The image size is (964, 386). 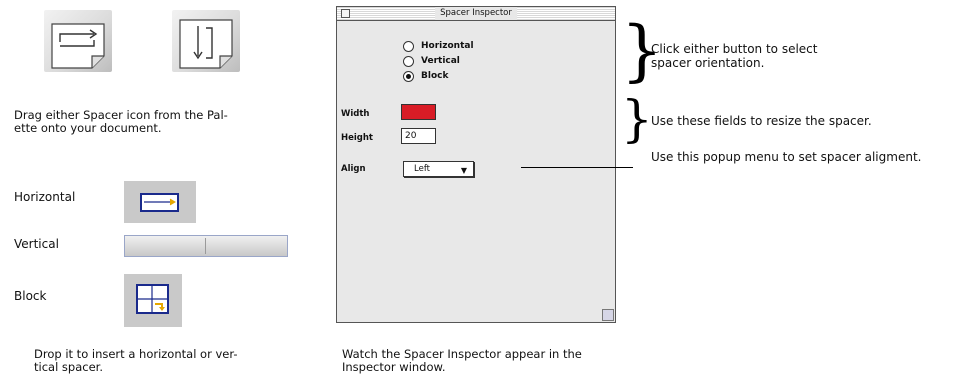 What do you see at coordinates (435, 76) in the screenshot?
I see `radio-block-label: Block` at bounding box center [435, 76].